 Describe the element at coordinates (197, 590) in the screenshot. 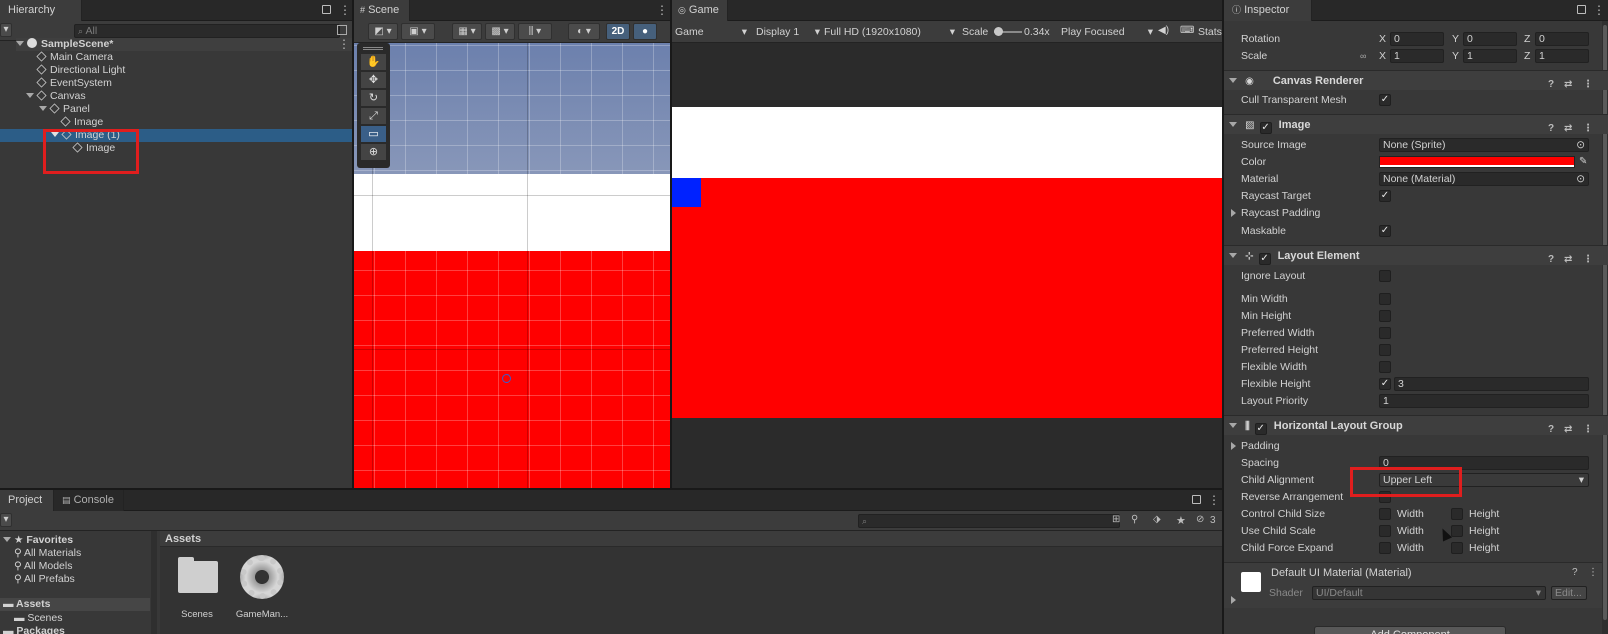

I see `asset-scenes-folder: Scenes` at that location.